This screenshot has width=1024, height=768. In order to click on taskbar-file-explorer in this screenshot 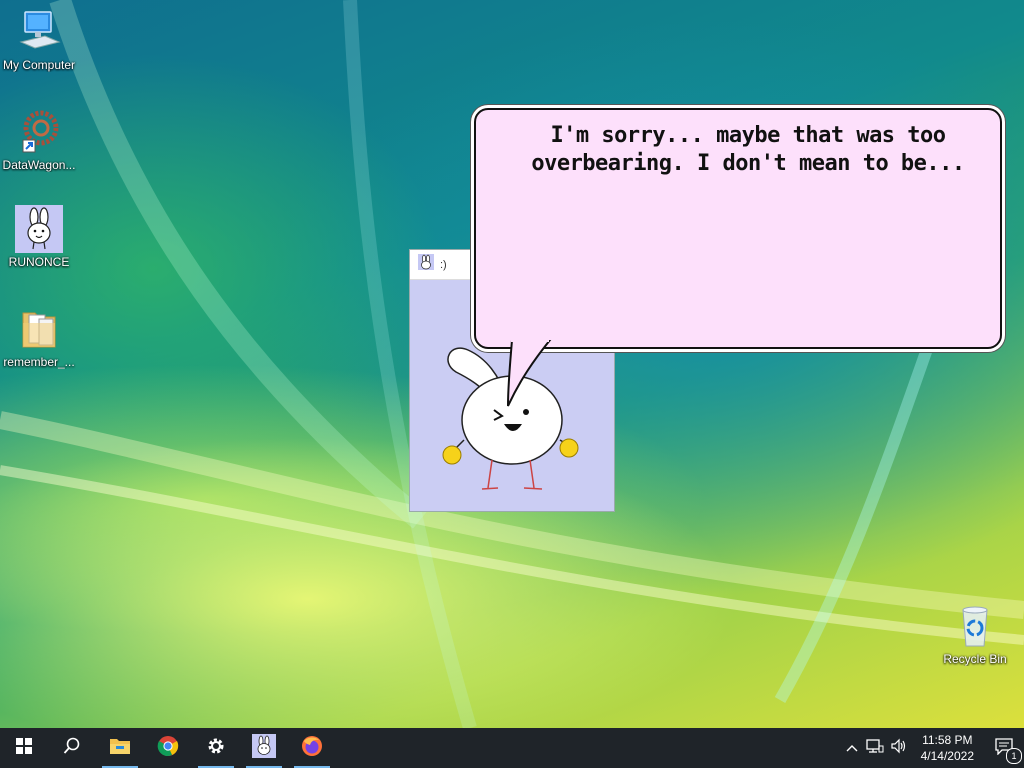, I will do `click(120, 748)`.